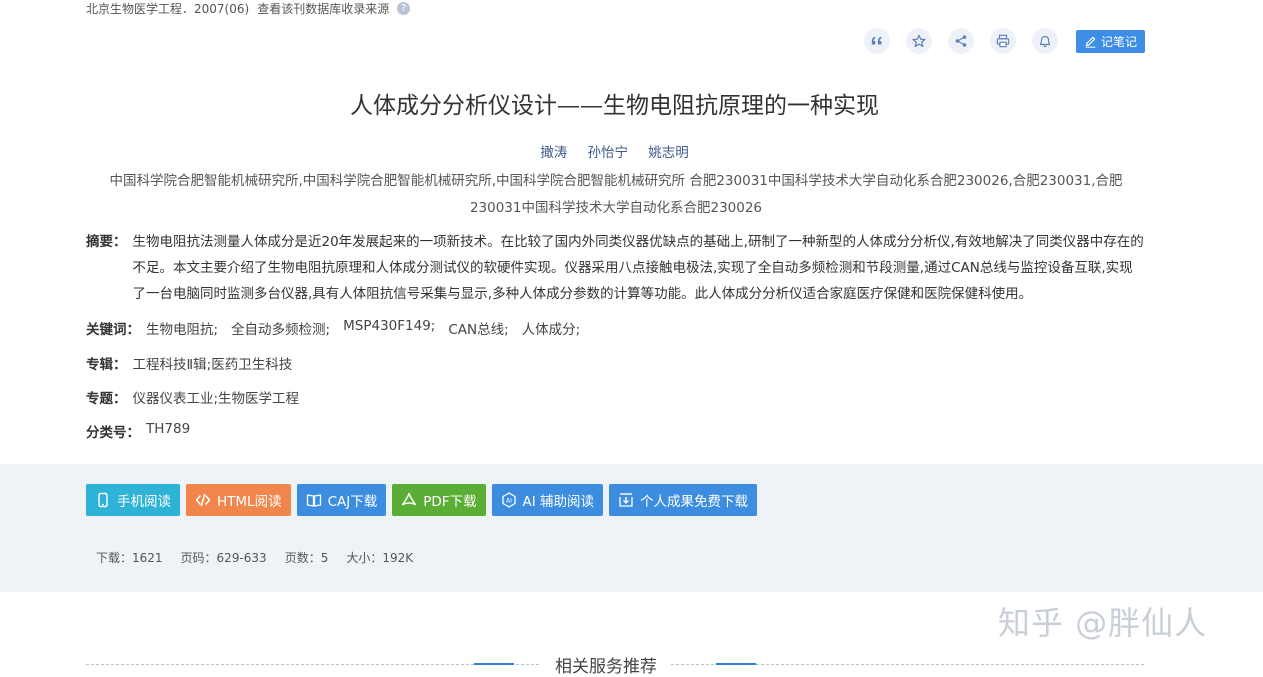  I want to click on ai-read-label: AI 辅助阅读, so click(558, 502).